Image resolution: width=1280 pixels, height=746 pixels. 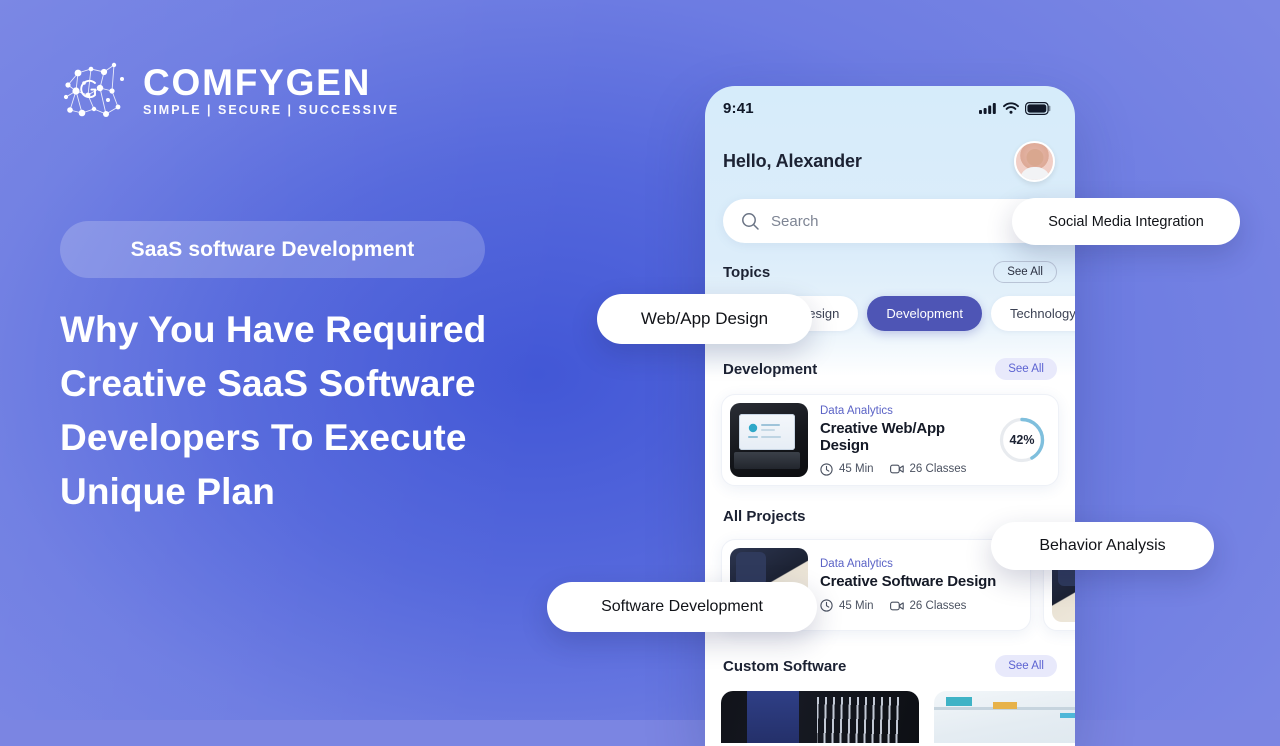 What do you see at coordinates (795, 221) in the screenshot?
I see `search-placeholder: Search` at bounding box center [795, 221].